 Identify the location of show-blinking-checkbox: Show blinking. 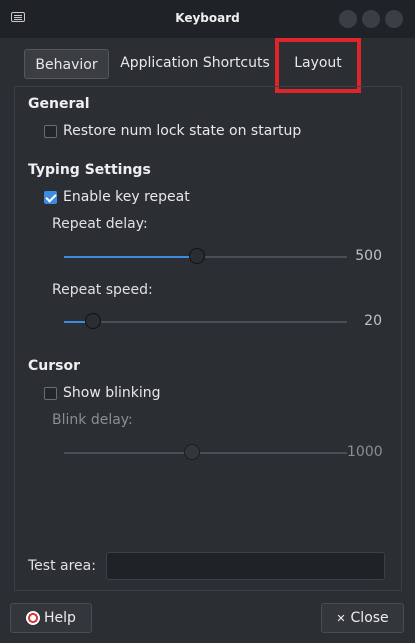
(102, 393).